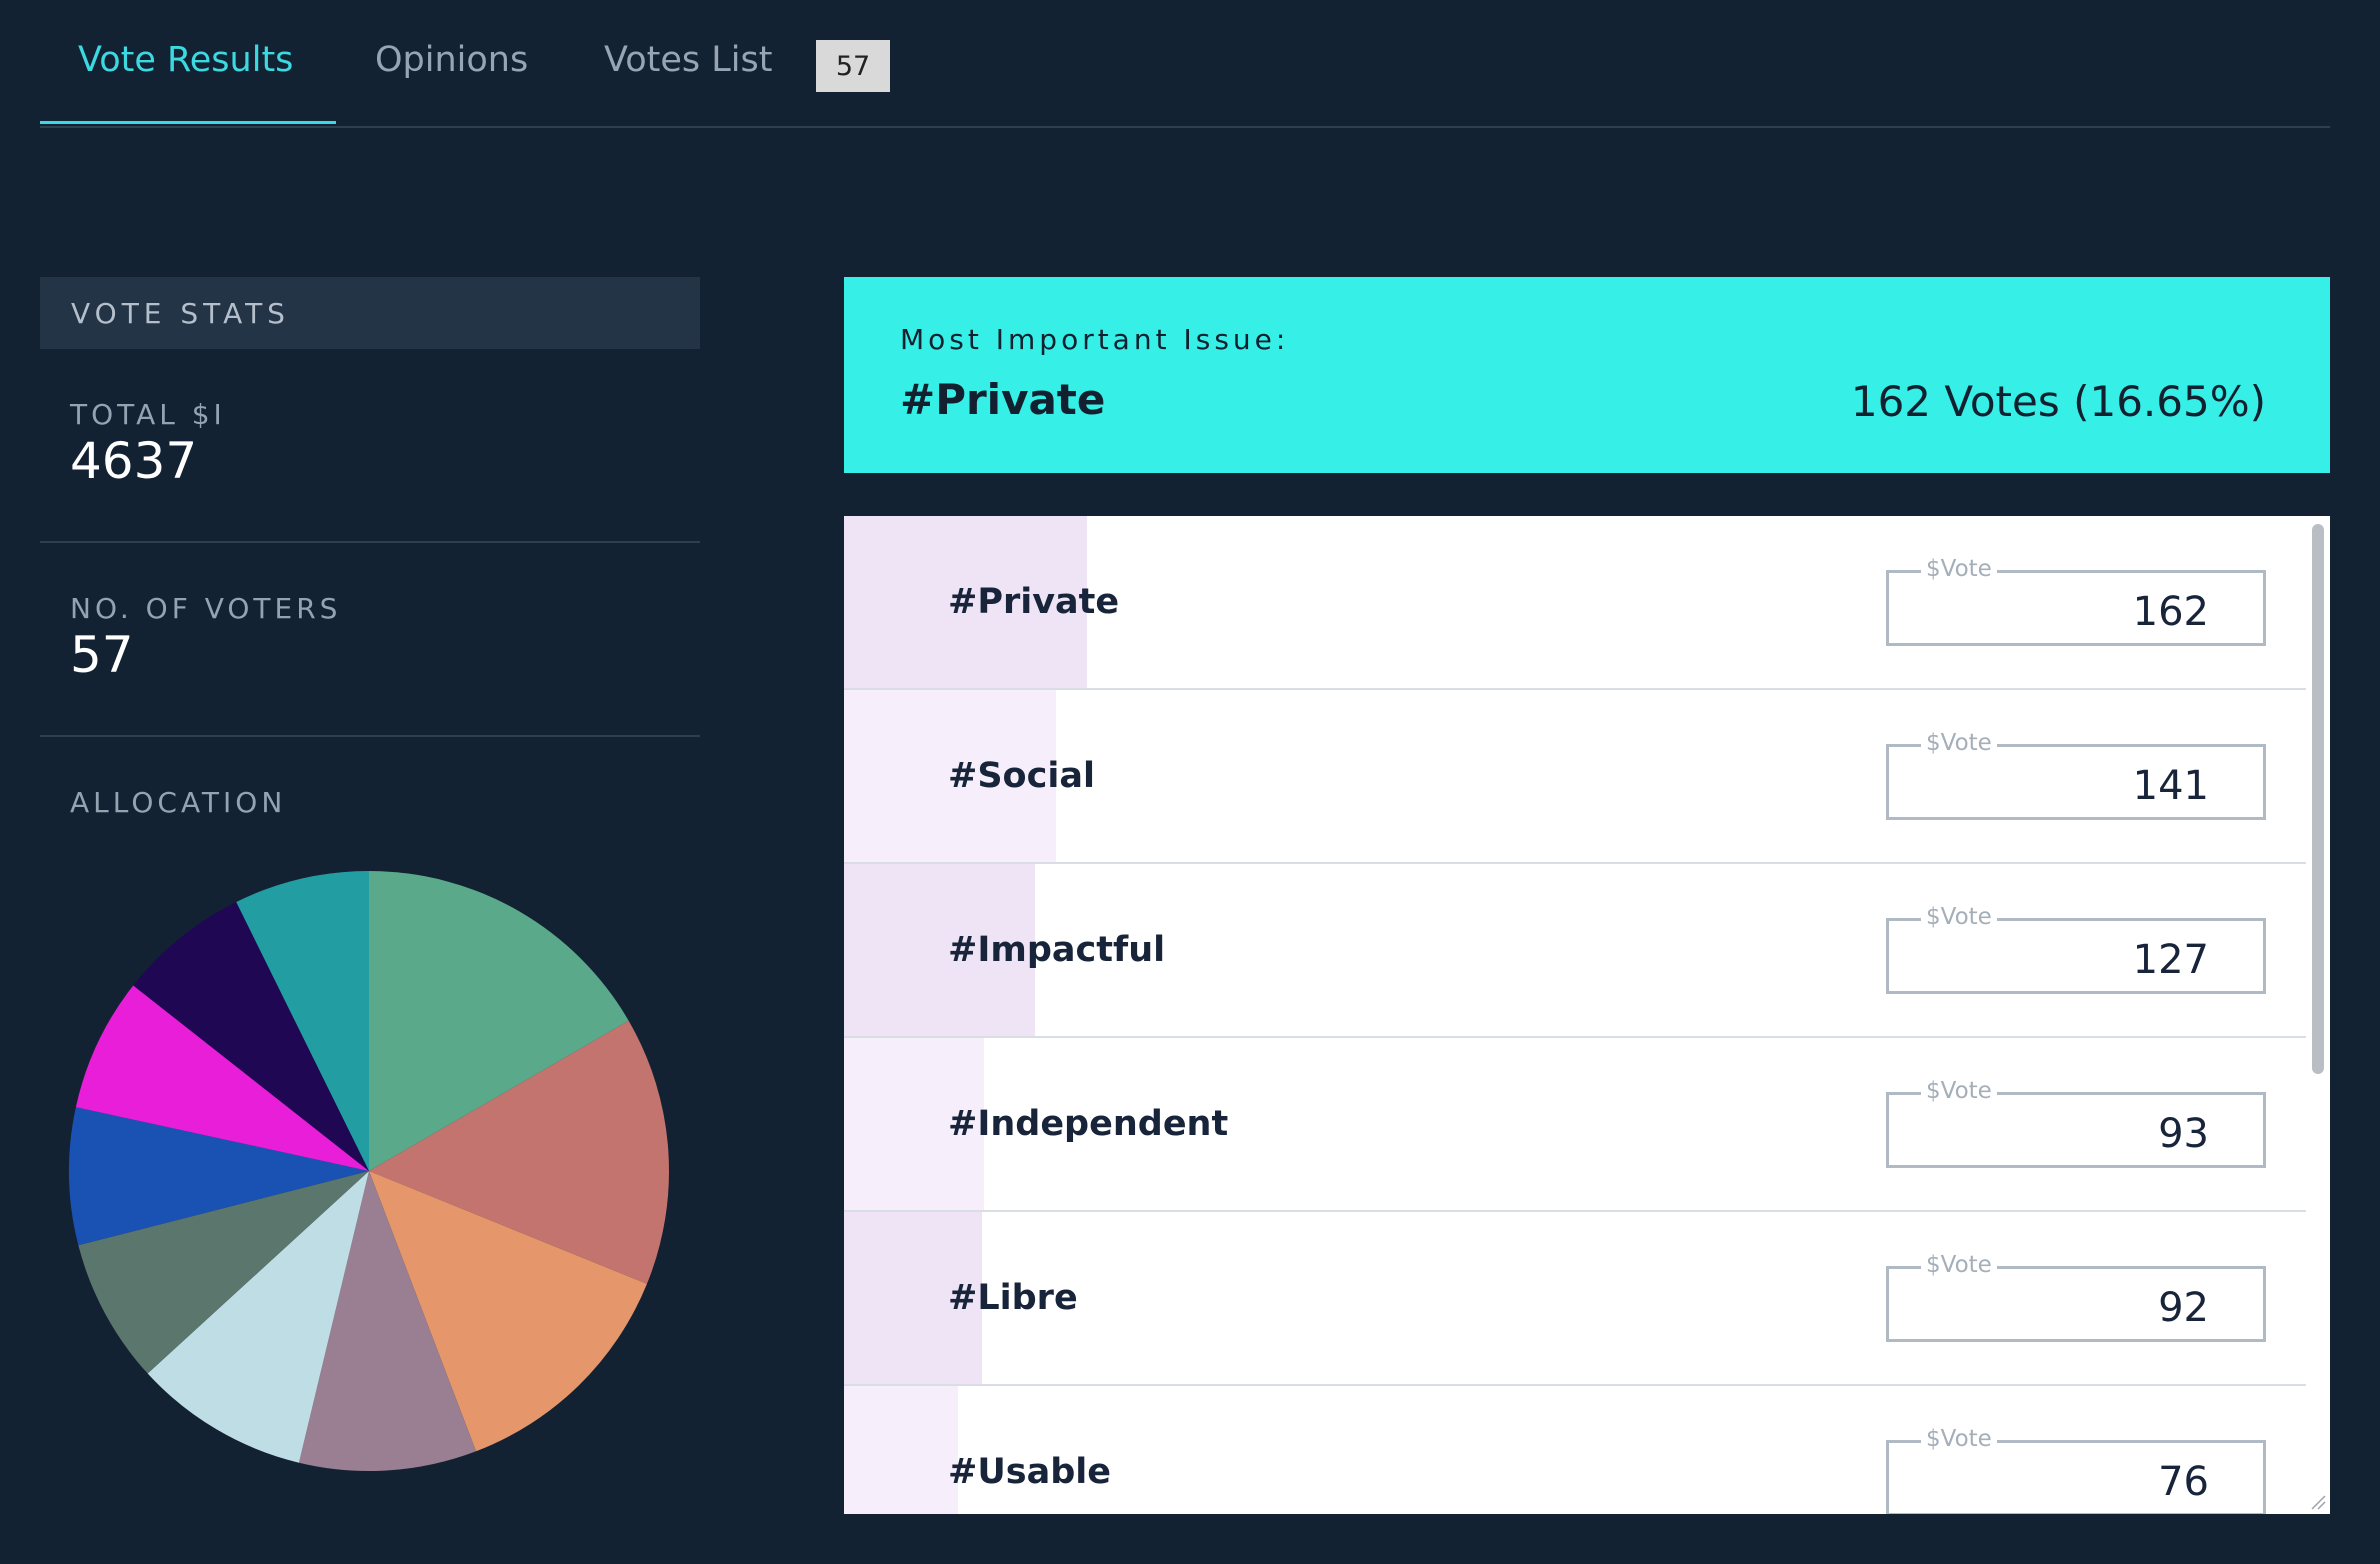 This screenshot has width=2380, height=1564. Describe the element at coordinates (2183, 1308) in the screenshot. I see `vote-input-value: 92` at that location.